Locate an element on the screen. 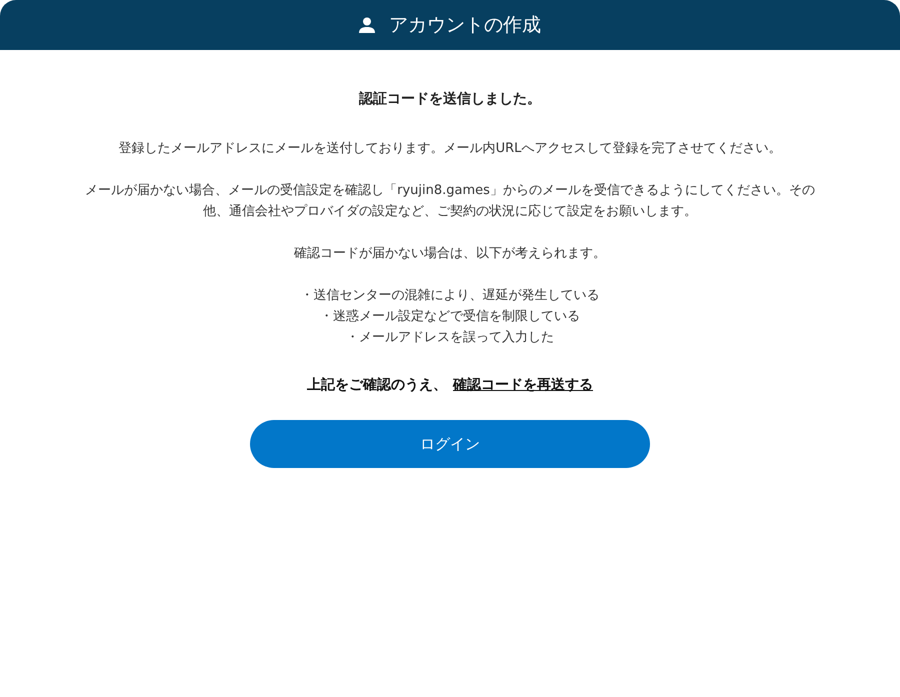  paragraph: 登録したメールアドレスにメールを送付しております。メール内URLへアクセスして登録を完了させてください。 is located at coordinates (450, 149).